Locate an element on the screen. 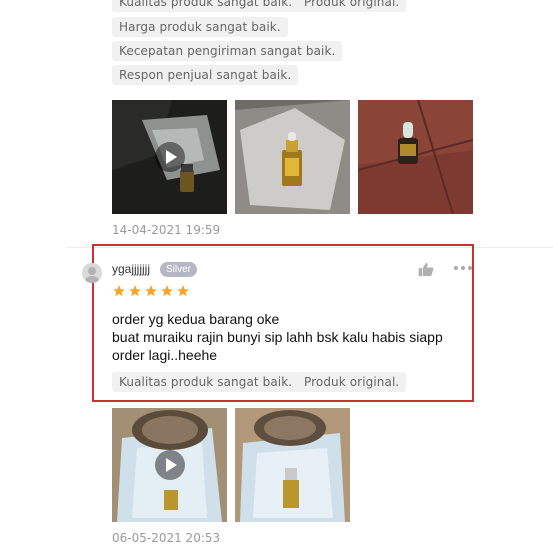  review-timestamp: 14-04-2021 19:59 is located at coordinates (166, 230).